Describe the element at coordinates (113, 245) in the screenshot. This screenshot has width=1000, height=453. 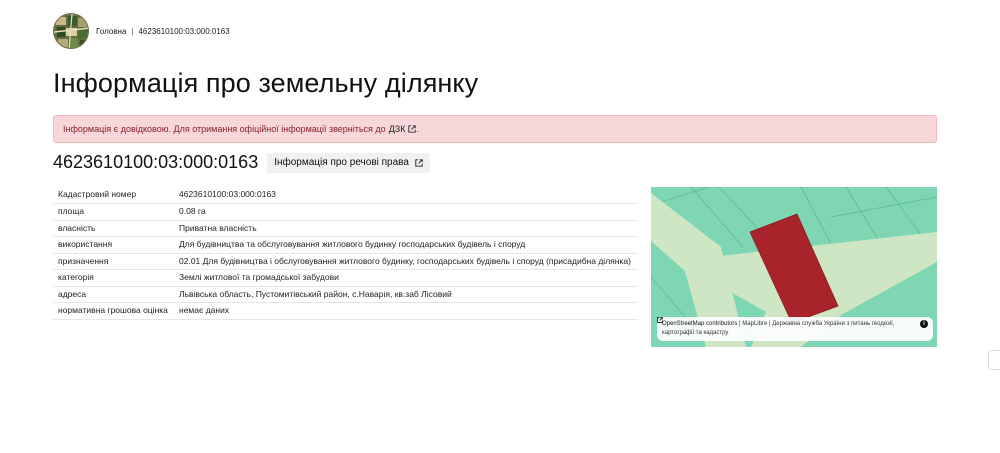
I see `row-key: використання` at that location.